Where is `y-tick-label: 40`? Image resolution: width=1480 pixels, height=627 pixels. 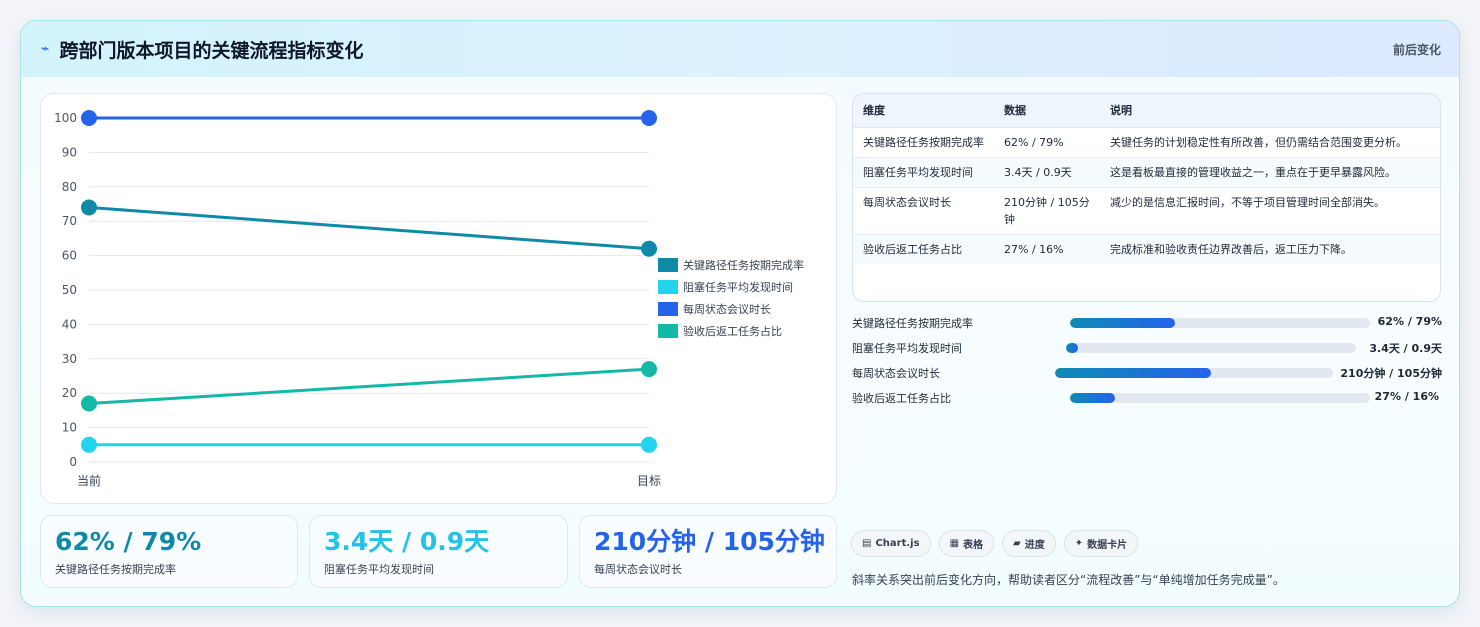 y-tick-label: 40 is located at coordinates (69, 324).